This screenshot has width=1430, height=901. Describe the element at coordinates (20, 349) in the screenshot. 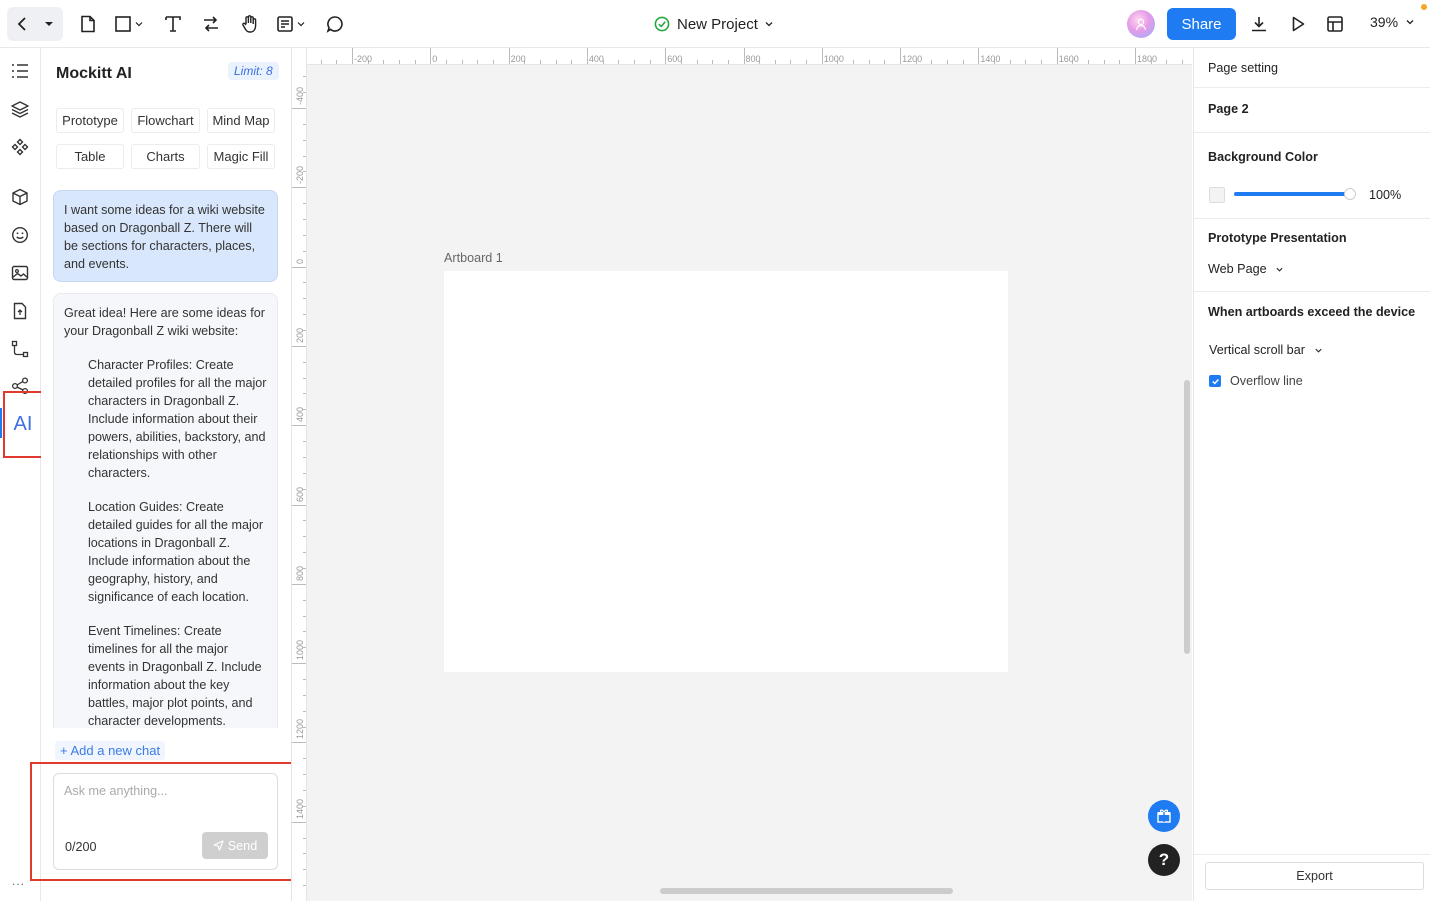

I see `flow-connector-icon` at that location.